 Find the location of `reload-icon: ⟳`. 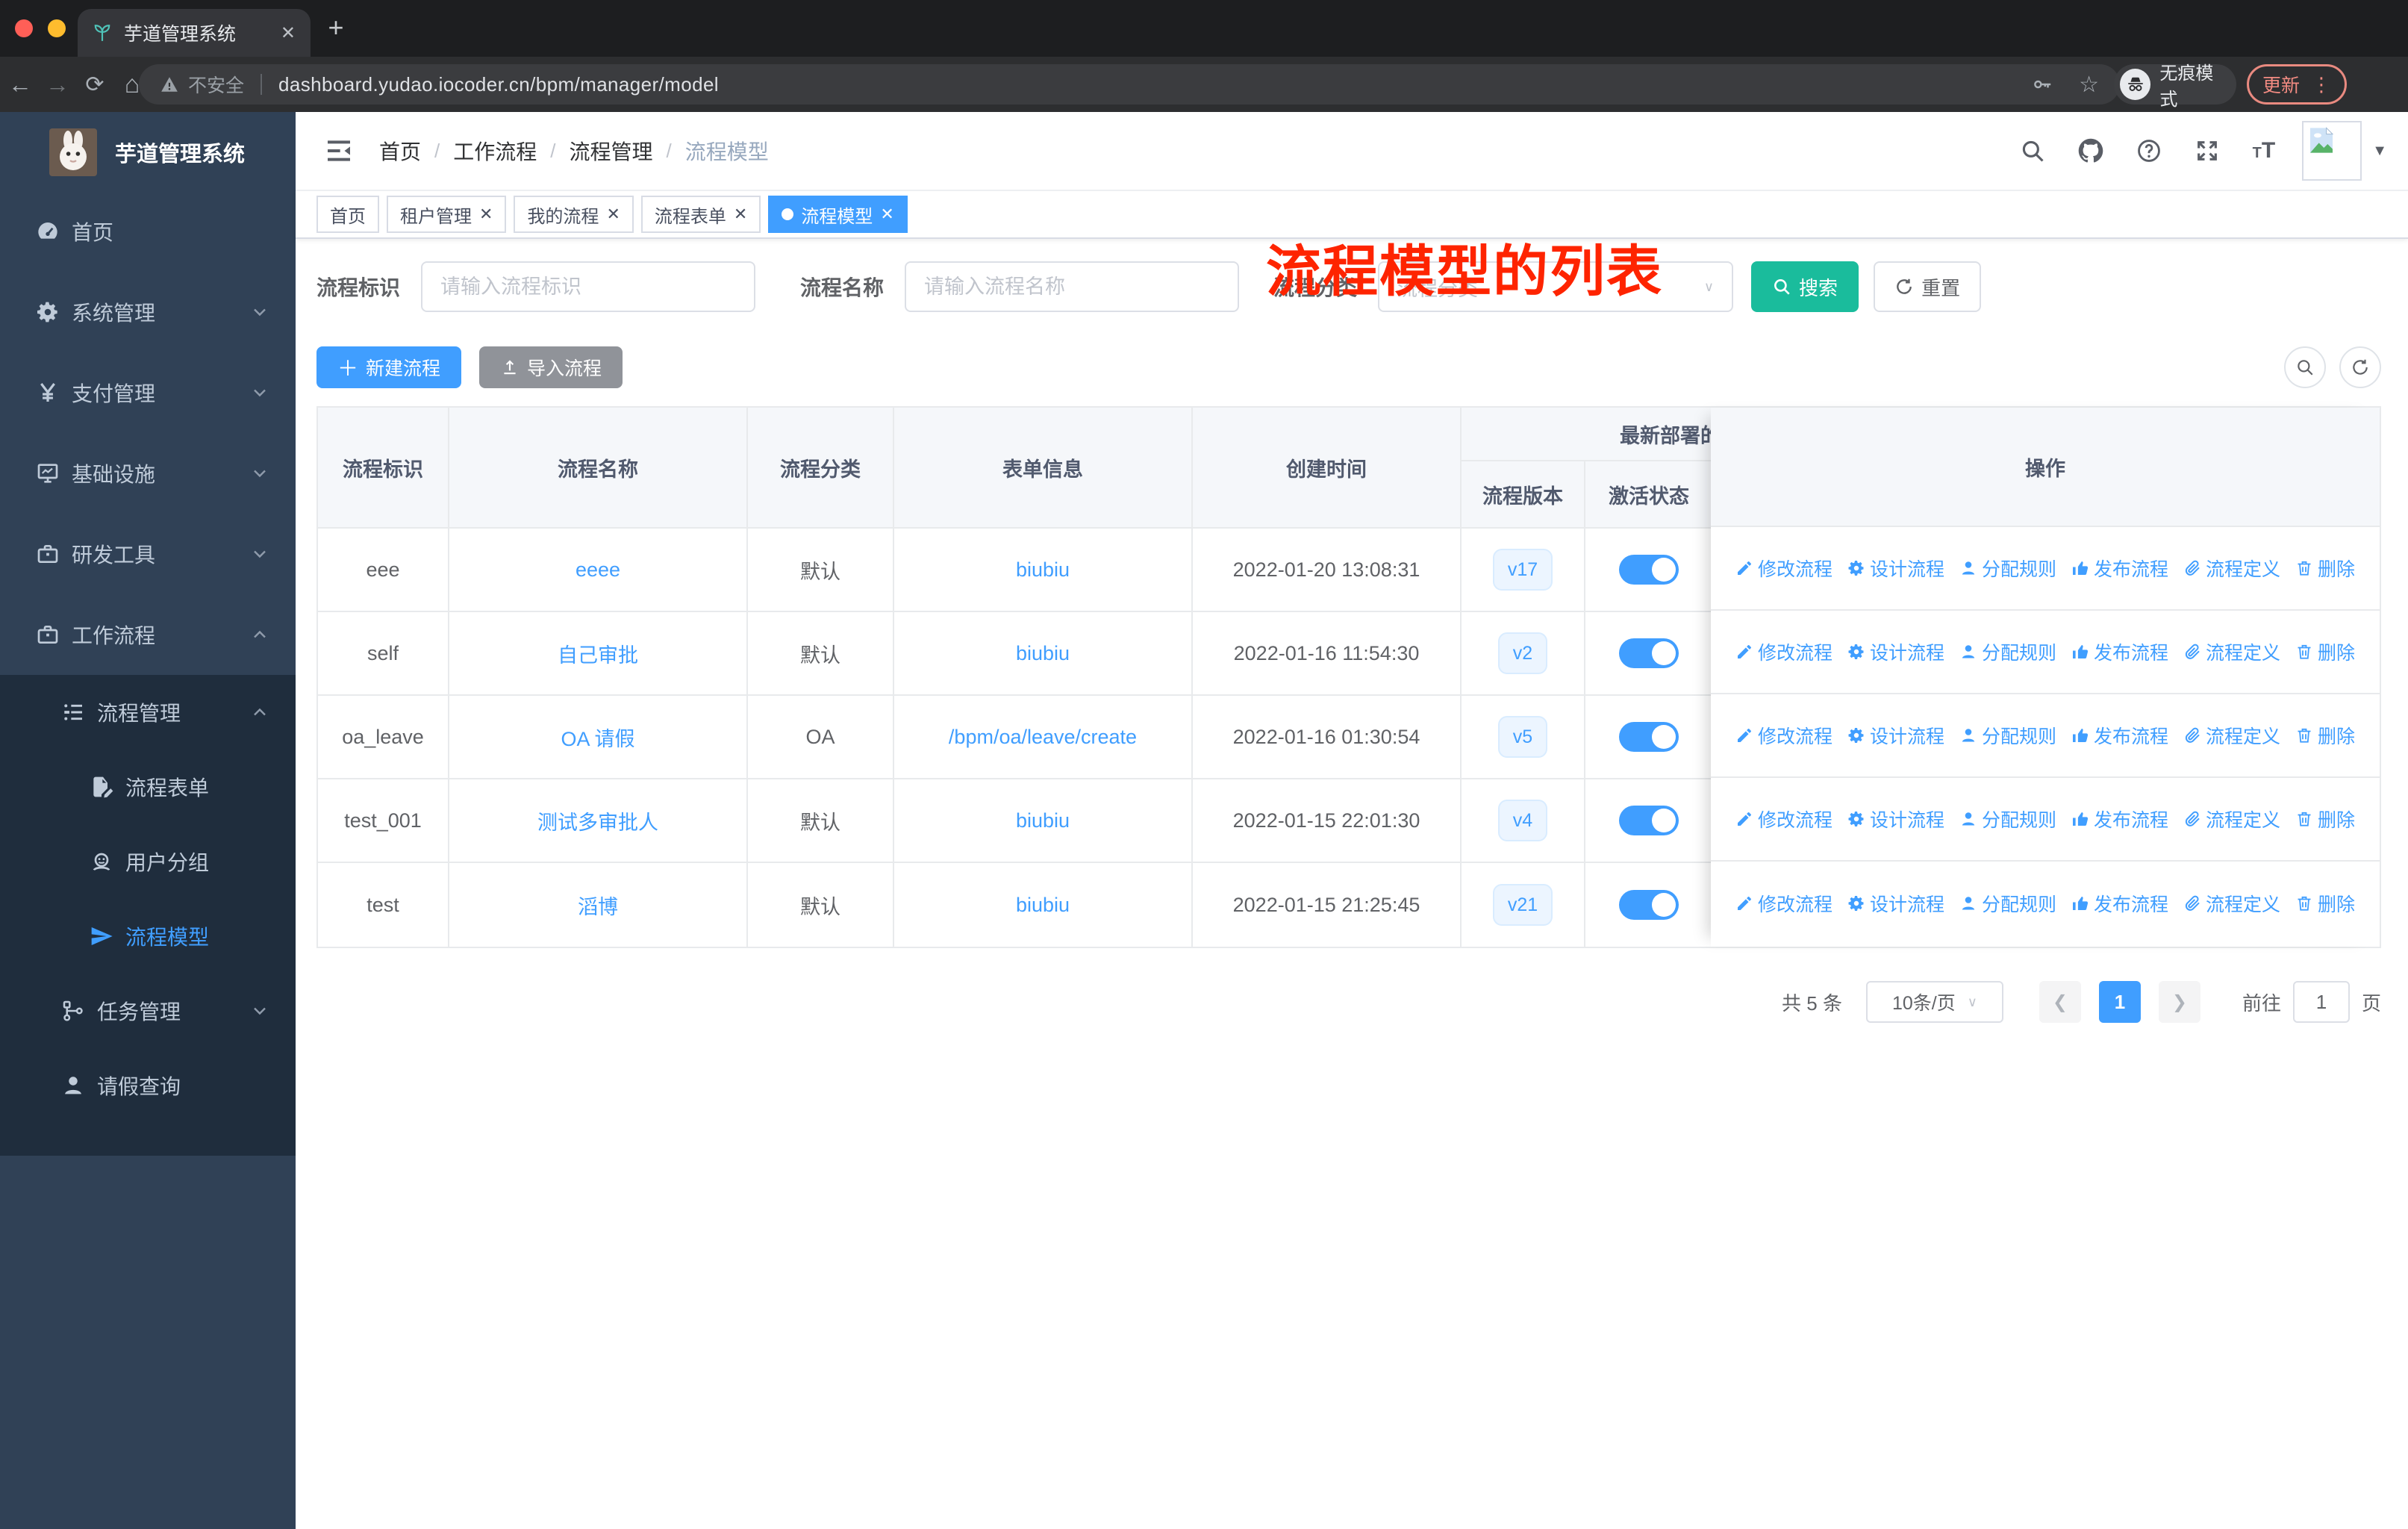

reload-icon: ⟳ is located at coordinates (95, 85).